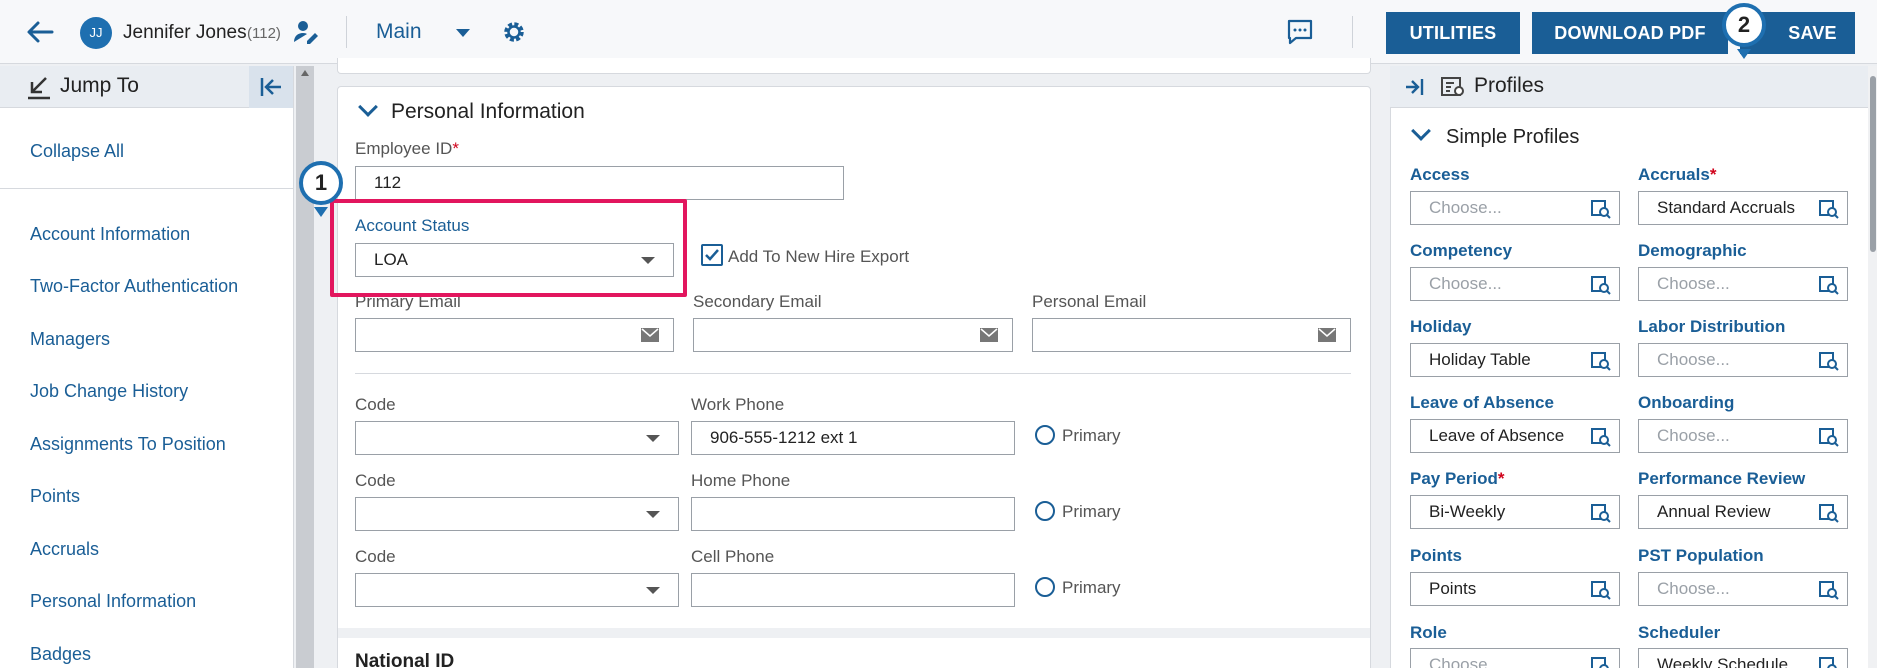  I want to click on code-label: Code, so click(375, 404).